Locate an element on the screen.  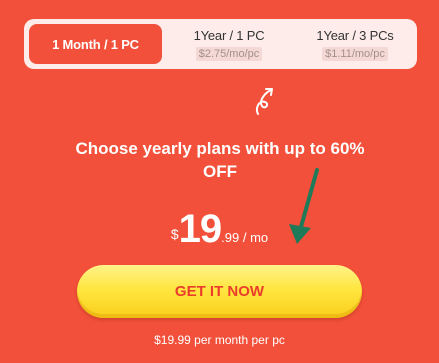
tab-title: 1Year / 3 PCs is located at coordinates (355, 35).